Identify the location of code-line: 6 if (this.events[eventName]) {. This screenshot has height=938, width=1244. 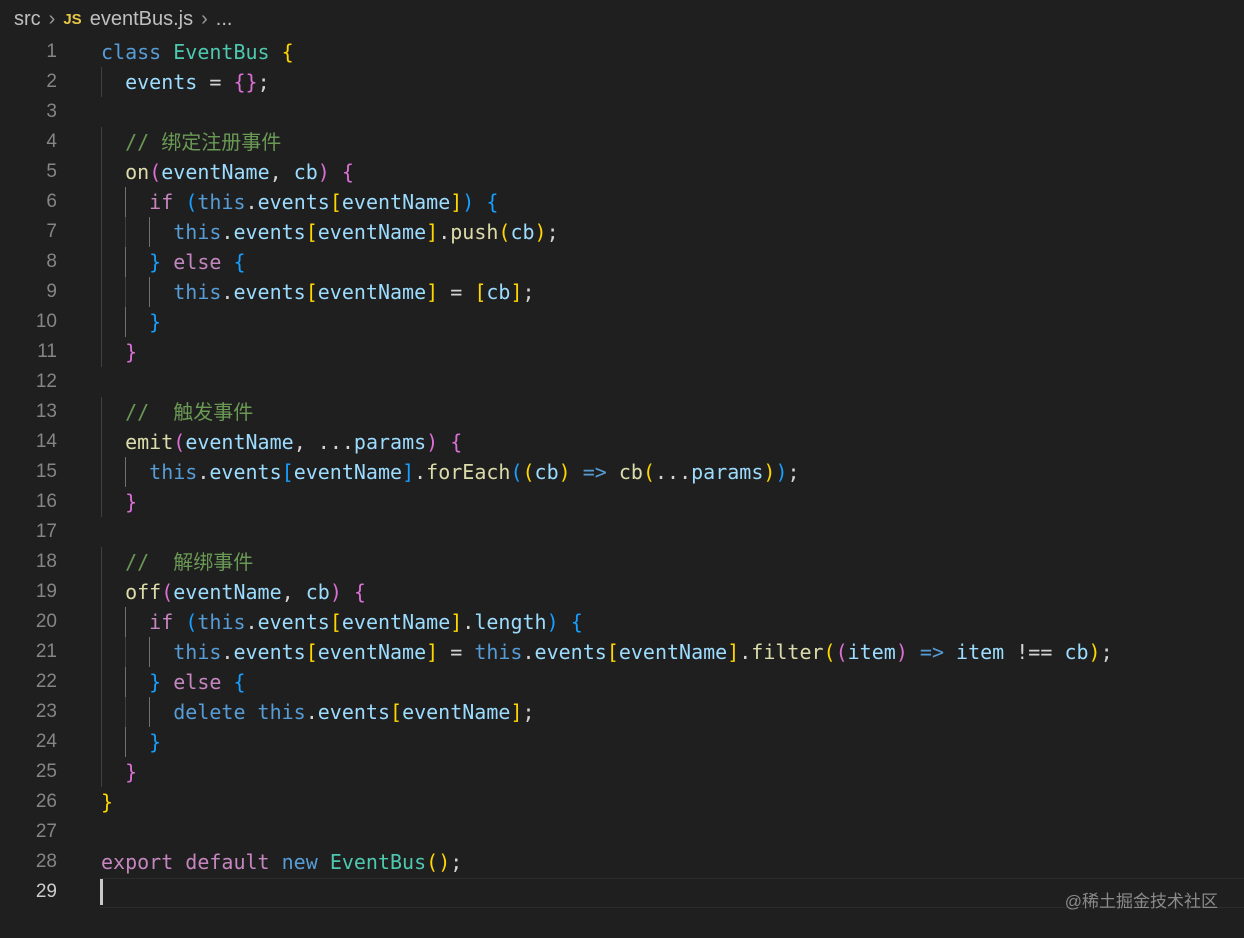
(622, 202).